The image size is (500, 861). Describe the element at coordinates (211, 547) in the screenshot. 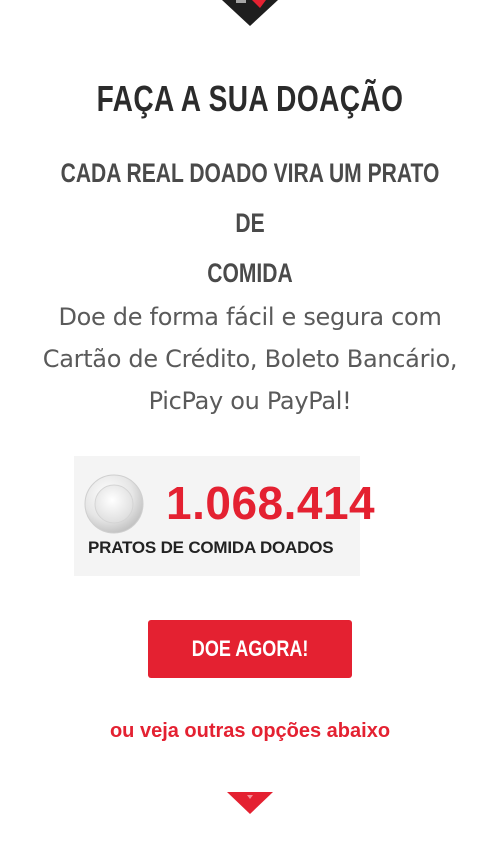

I see `meals-count-label: PRATOS DE COMIDA DOADOS` at that location.